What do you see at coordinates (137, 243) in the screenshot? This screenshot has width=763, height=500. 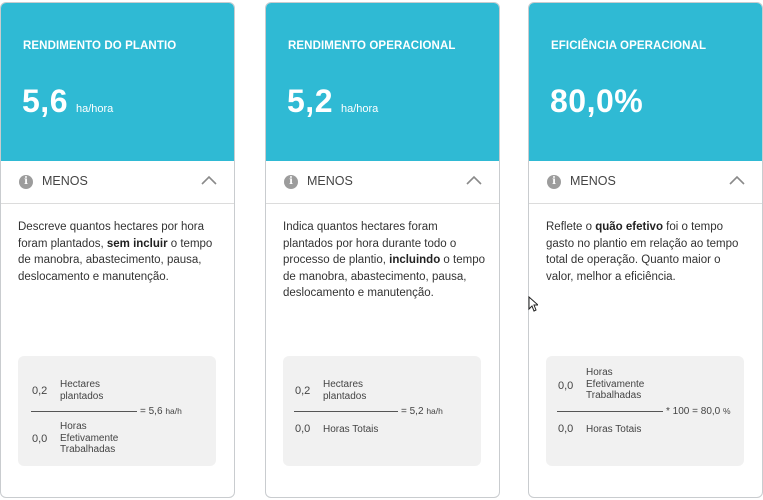 I see `description-emphasis: sem incluir` at bounding box center [137, 243].